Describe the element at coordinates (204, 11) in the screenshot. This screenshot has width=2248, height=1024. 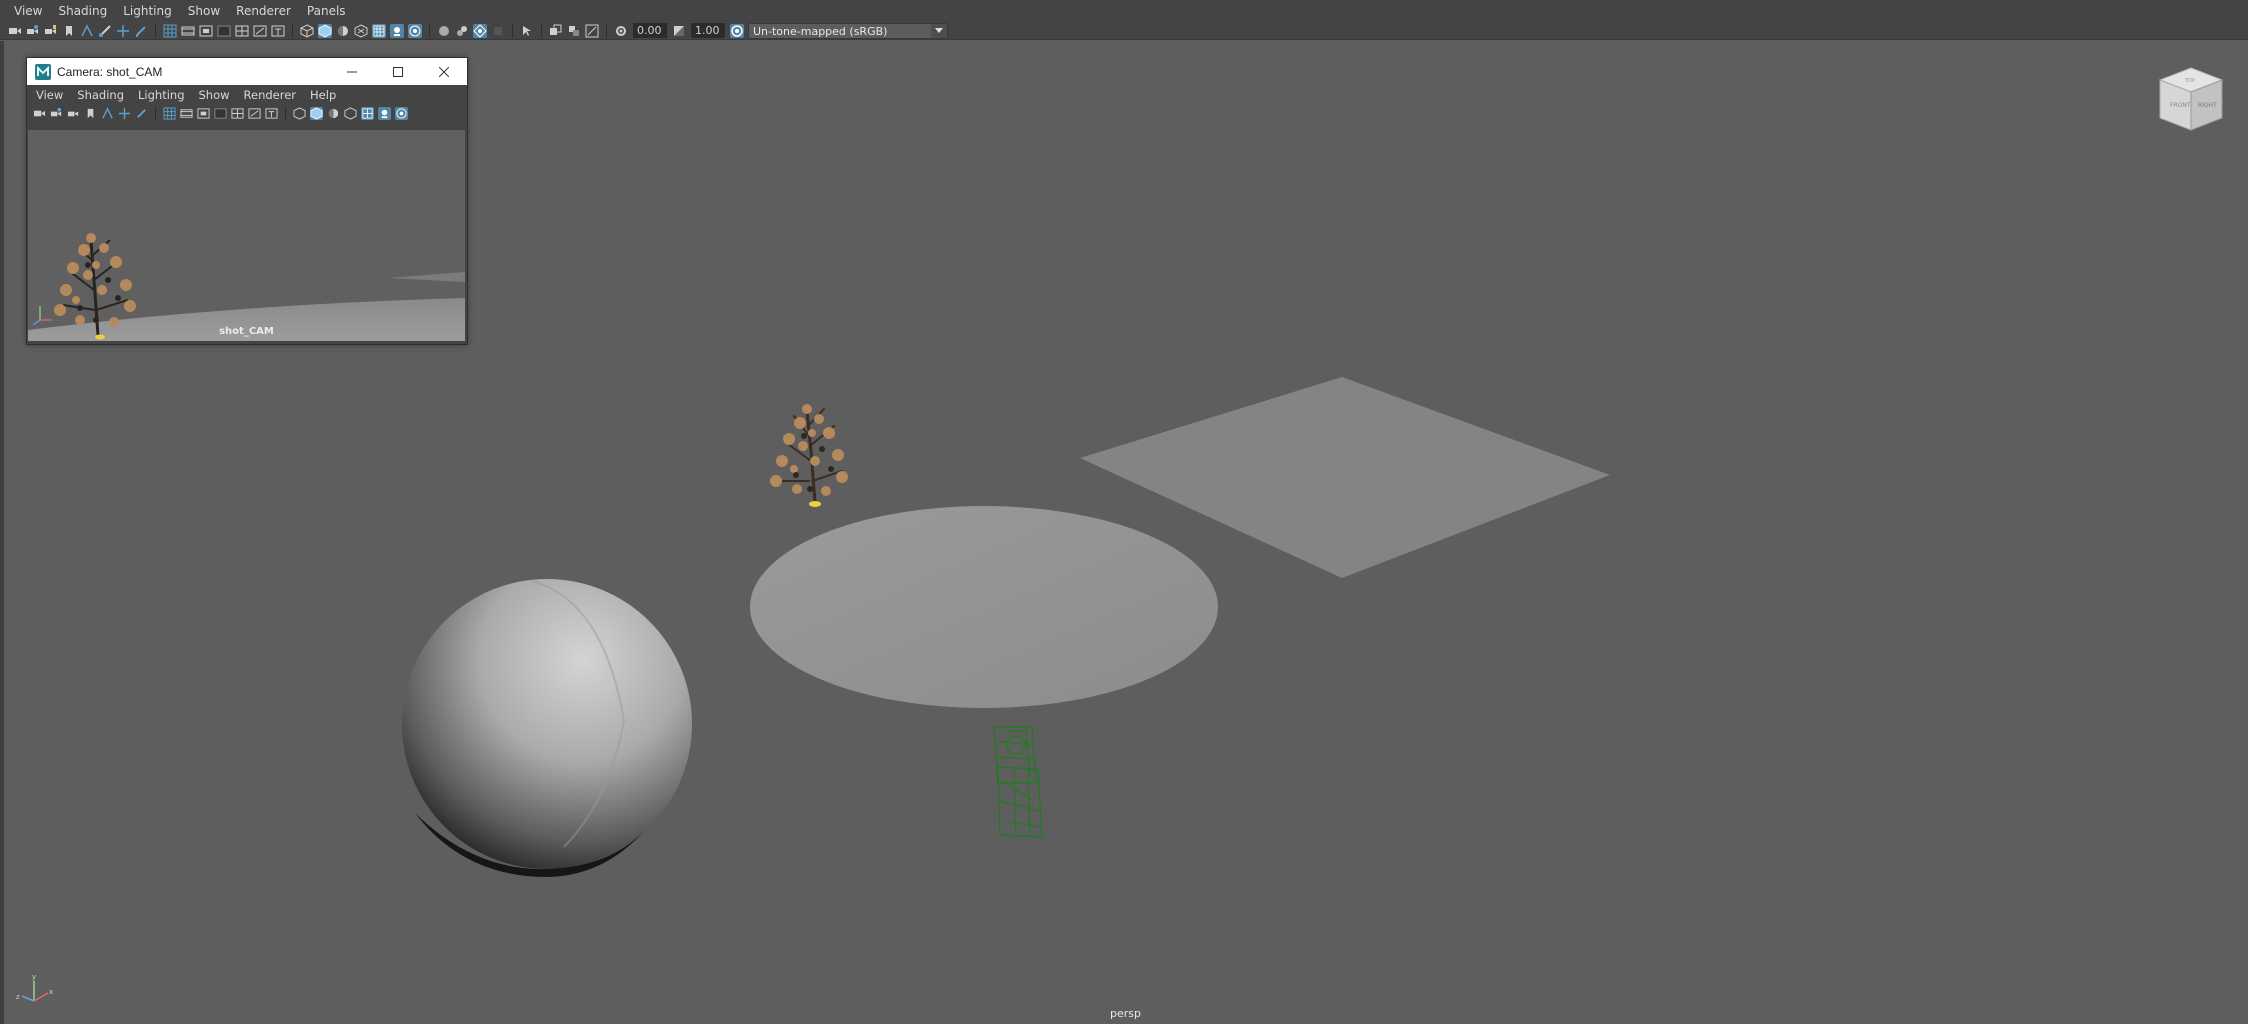
I see `menu-show: Show` at that location.